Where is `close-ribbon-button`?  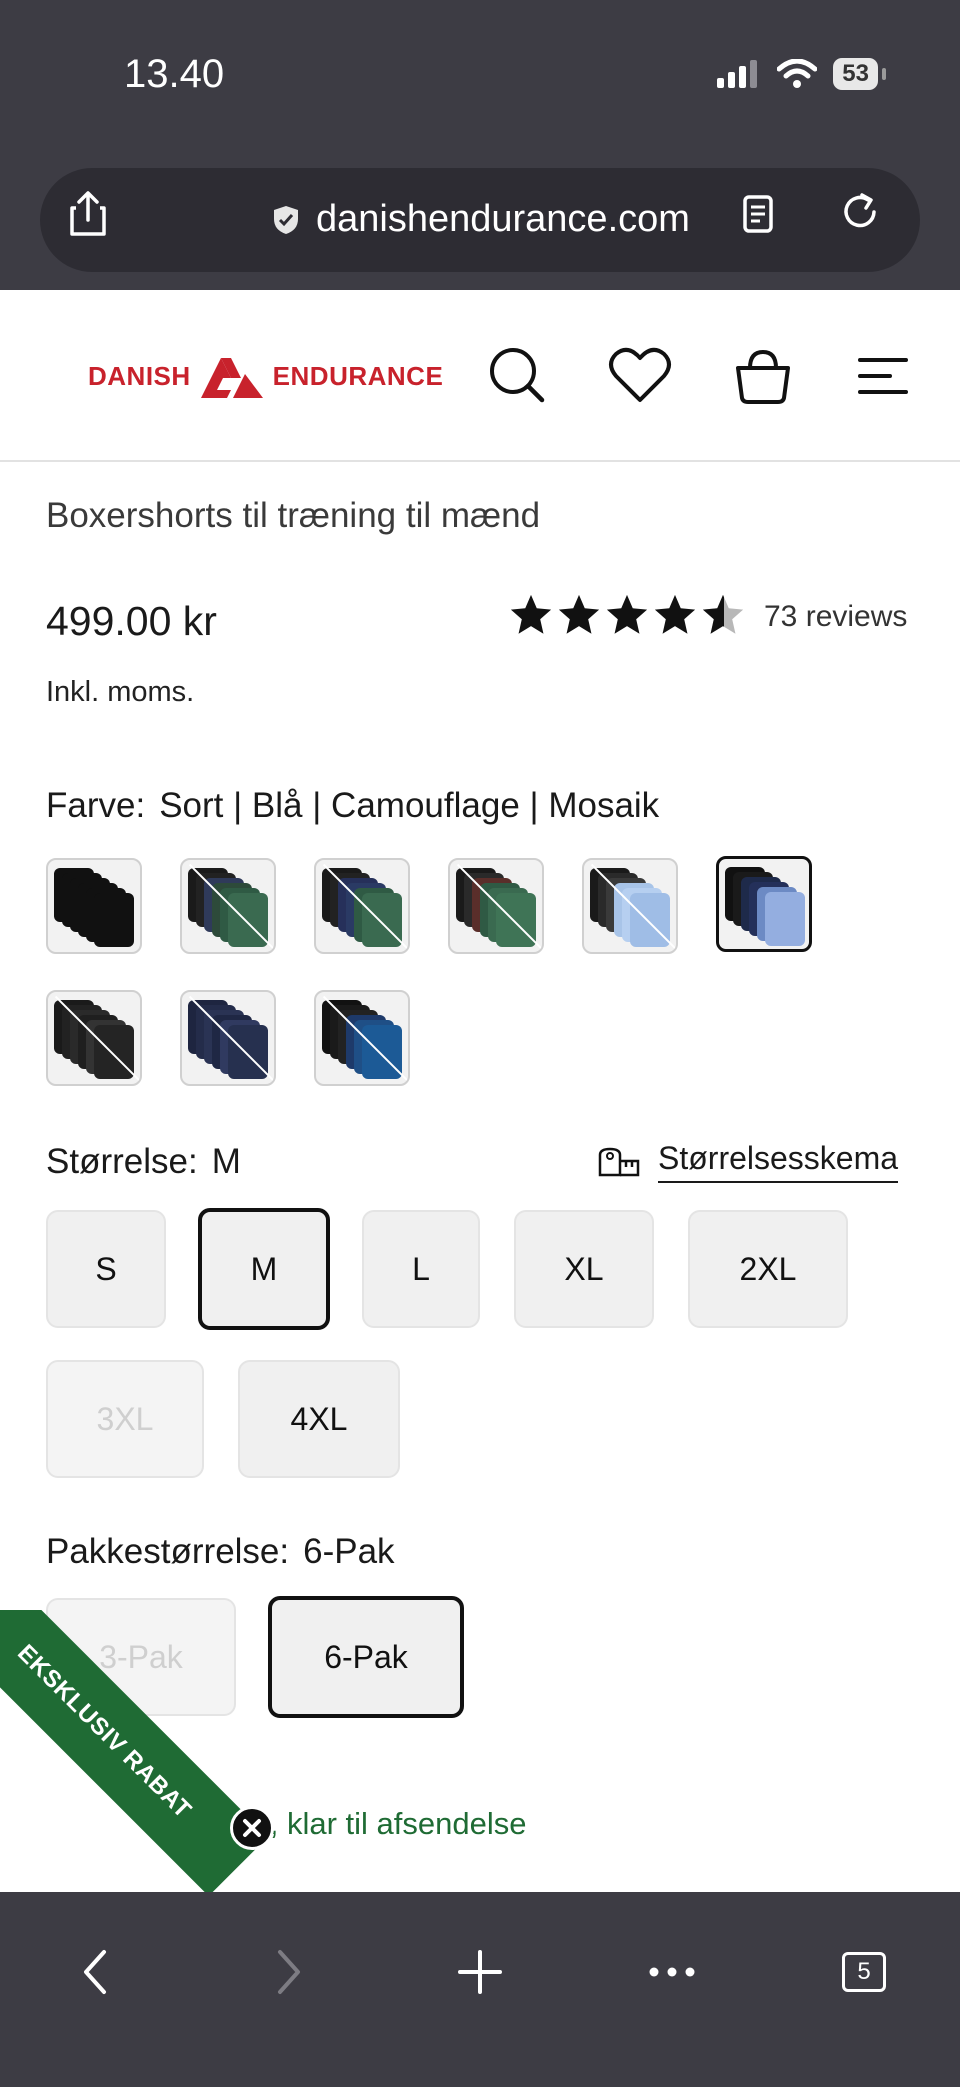
close-ribbon-button is located at coordinates (252, 1828).